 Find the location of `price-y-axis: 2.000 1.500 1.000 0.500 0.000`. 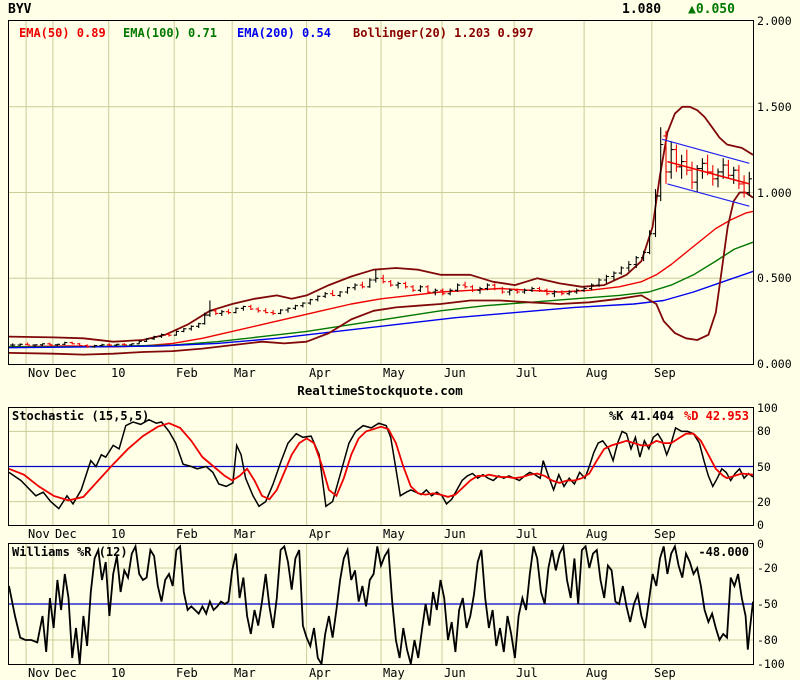

price-y-axis: 2.000 1.500 1.000 0.500 0.000 is located at coordinates (778, 192).